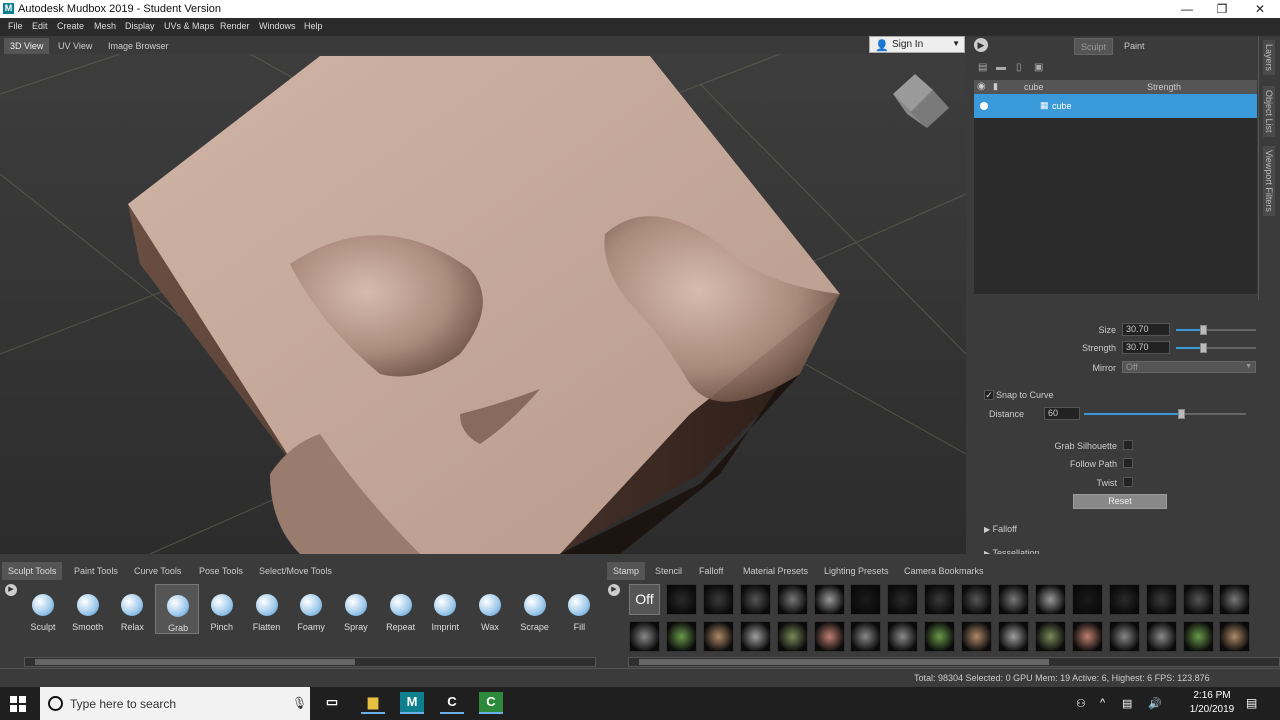 The height and width of the screenshot is (720, 1280). I want to click on tool-imprint: Imprint, so click(445, 609).